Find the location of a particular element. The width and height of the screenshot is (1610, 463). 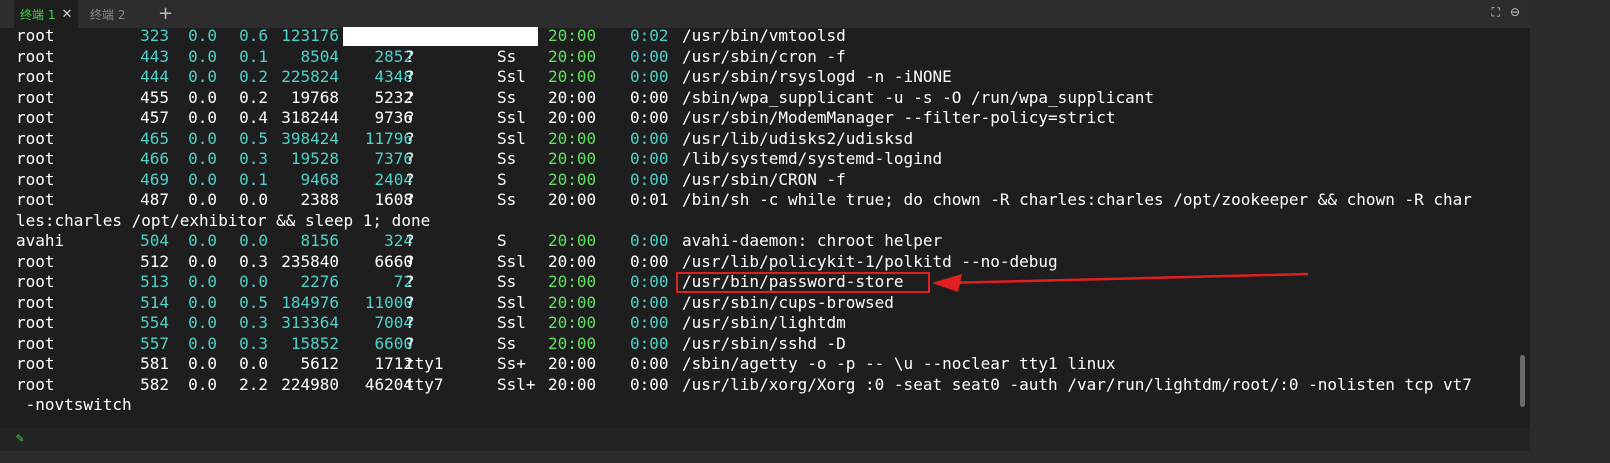

mem-cell: 0.0 is located at coordinates (253, 199).